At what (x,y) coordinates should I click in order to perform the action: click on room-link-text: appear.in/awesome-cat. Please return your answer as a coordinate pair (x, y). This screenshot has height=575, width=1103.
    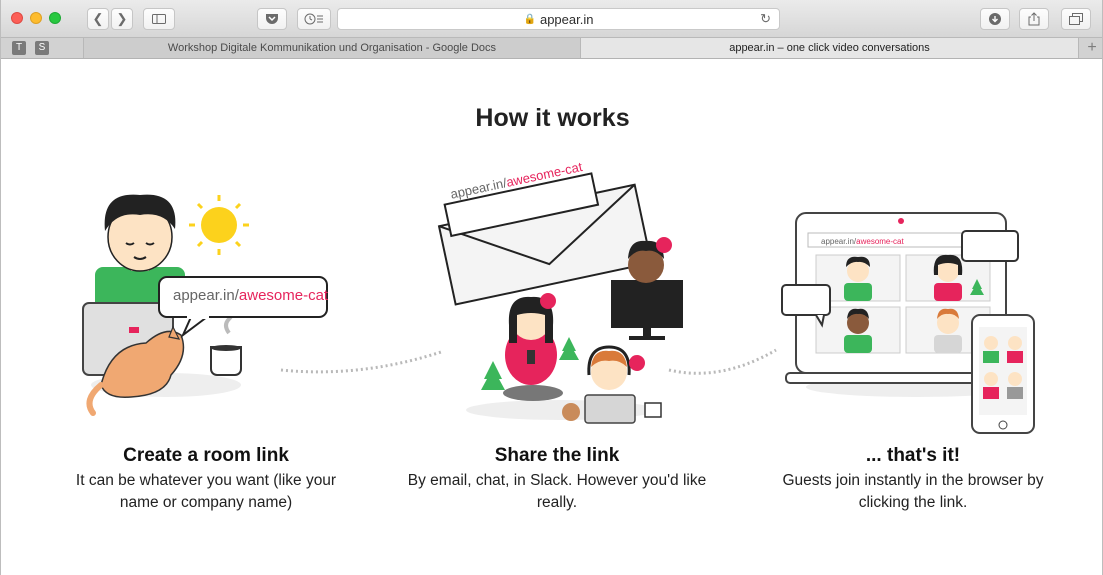
    Looking at the image, I should click on (250, 295).